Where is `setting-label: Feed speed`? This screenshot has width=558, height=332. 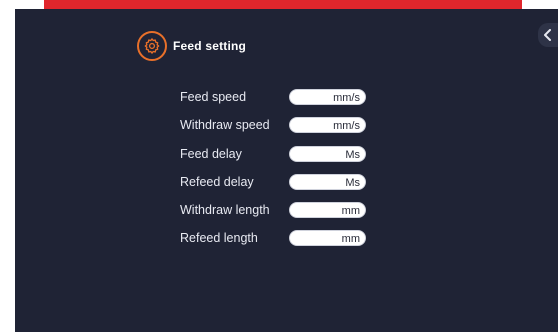
setting-label: Feed speed is located at coordinates (213, 97).